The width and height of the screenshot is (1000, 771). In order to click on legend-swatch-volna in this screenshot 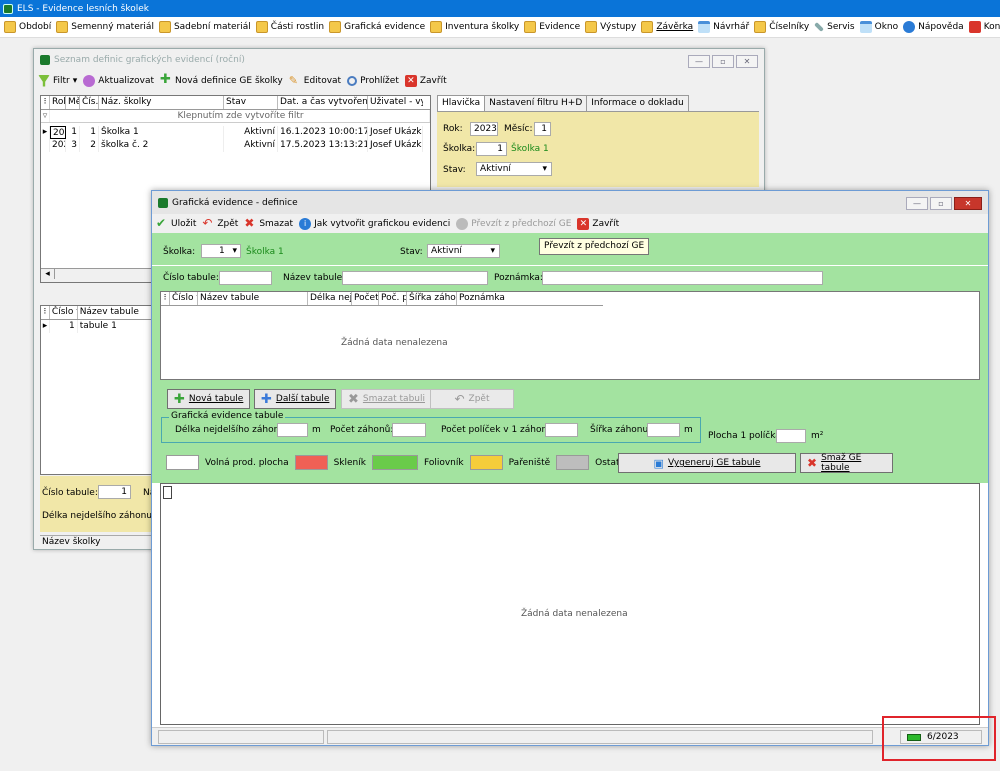, I will do `click(182, 462)`.